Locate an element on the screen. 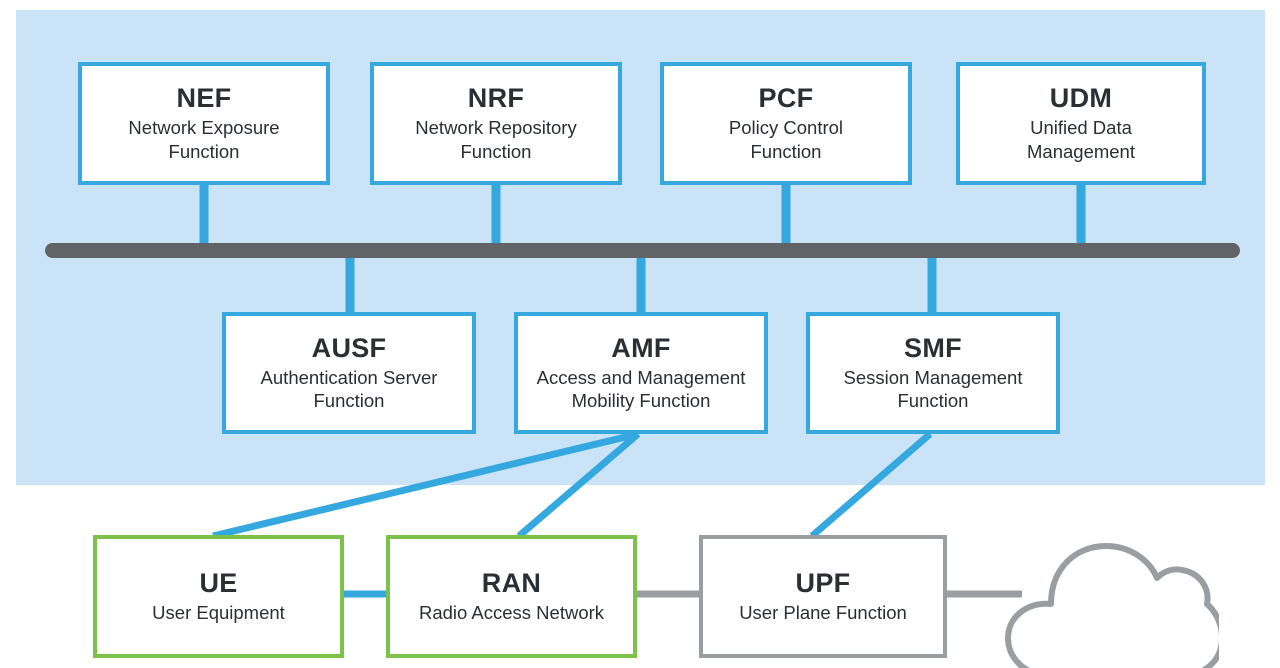 The image size is (1280, 668). node-amf-description: Access and Management Mobility Function is located at coordinates (641, 389).